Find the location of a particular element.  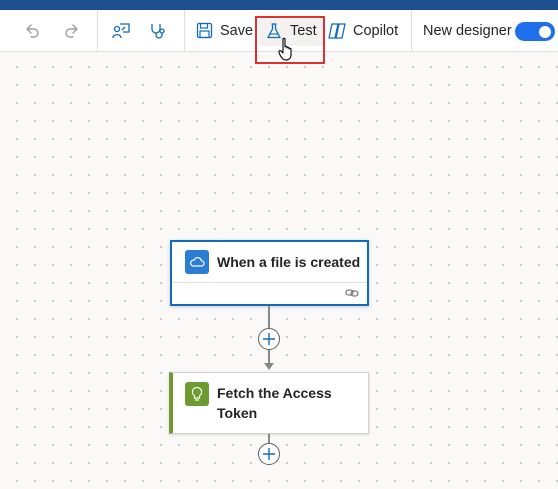

hand-cursor-icon is located at coordinates (285, 49).